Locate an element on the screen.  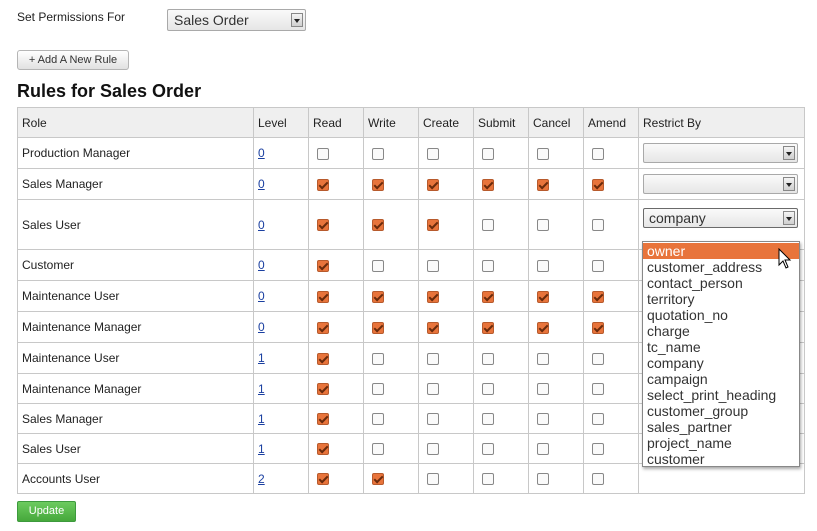
dropdown-option-customer: customer is located at coordinates (721, 459).